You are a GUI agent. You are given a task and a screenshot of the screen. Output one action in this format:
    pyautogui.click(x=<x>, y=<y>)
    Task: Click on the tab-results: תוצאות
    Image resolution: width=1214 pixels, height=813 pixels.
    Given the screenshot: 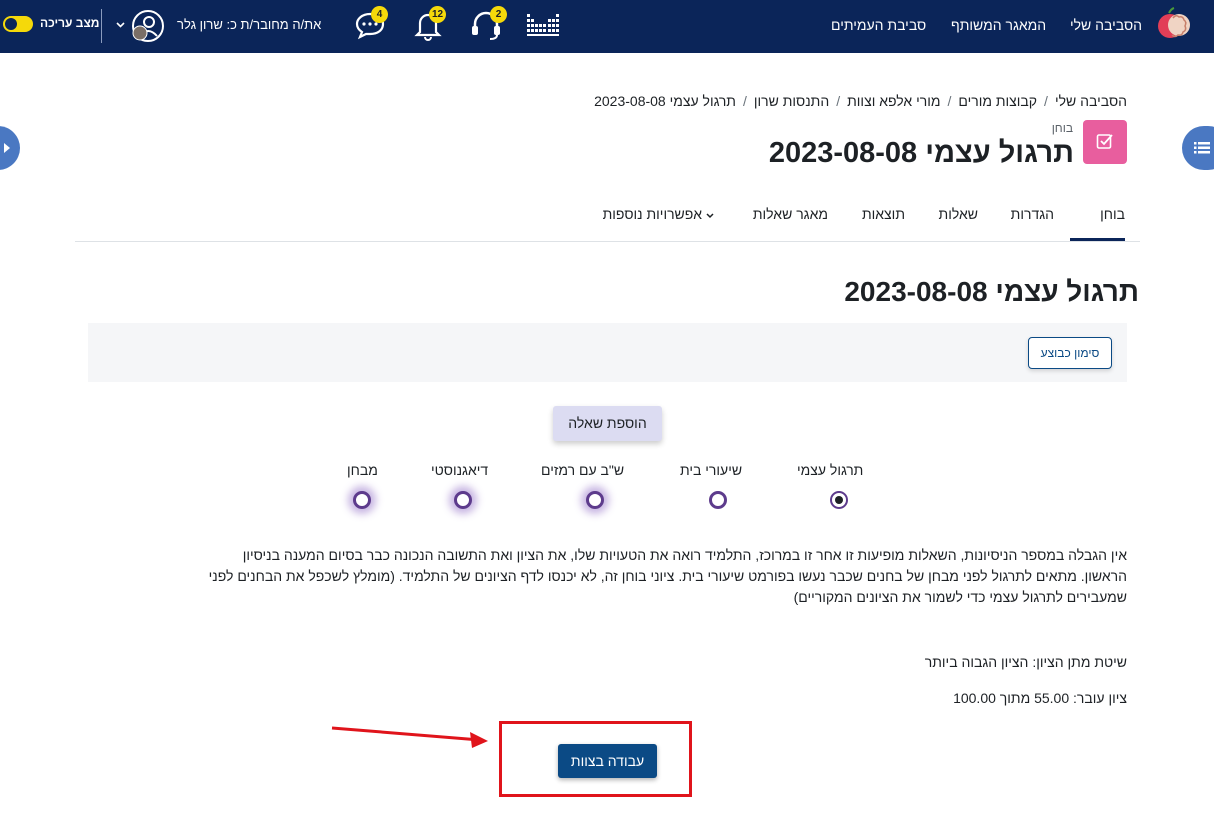 What is the action you would take?
    pyautogui.click(x=883, y=214)
    